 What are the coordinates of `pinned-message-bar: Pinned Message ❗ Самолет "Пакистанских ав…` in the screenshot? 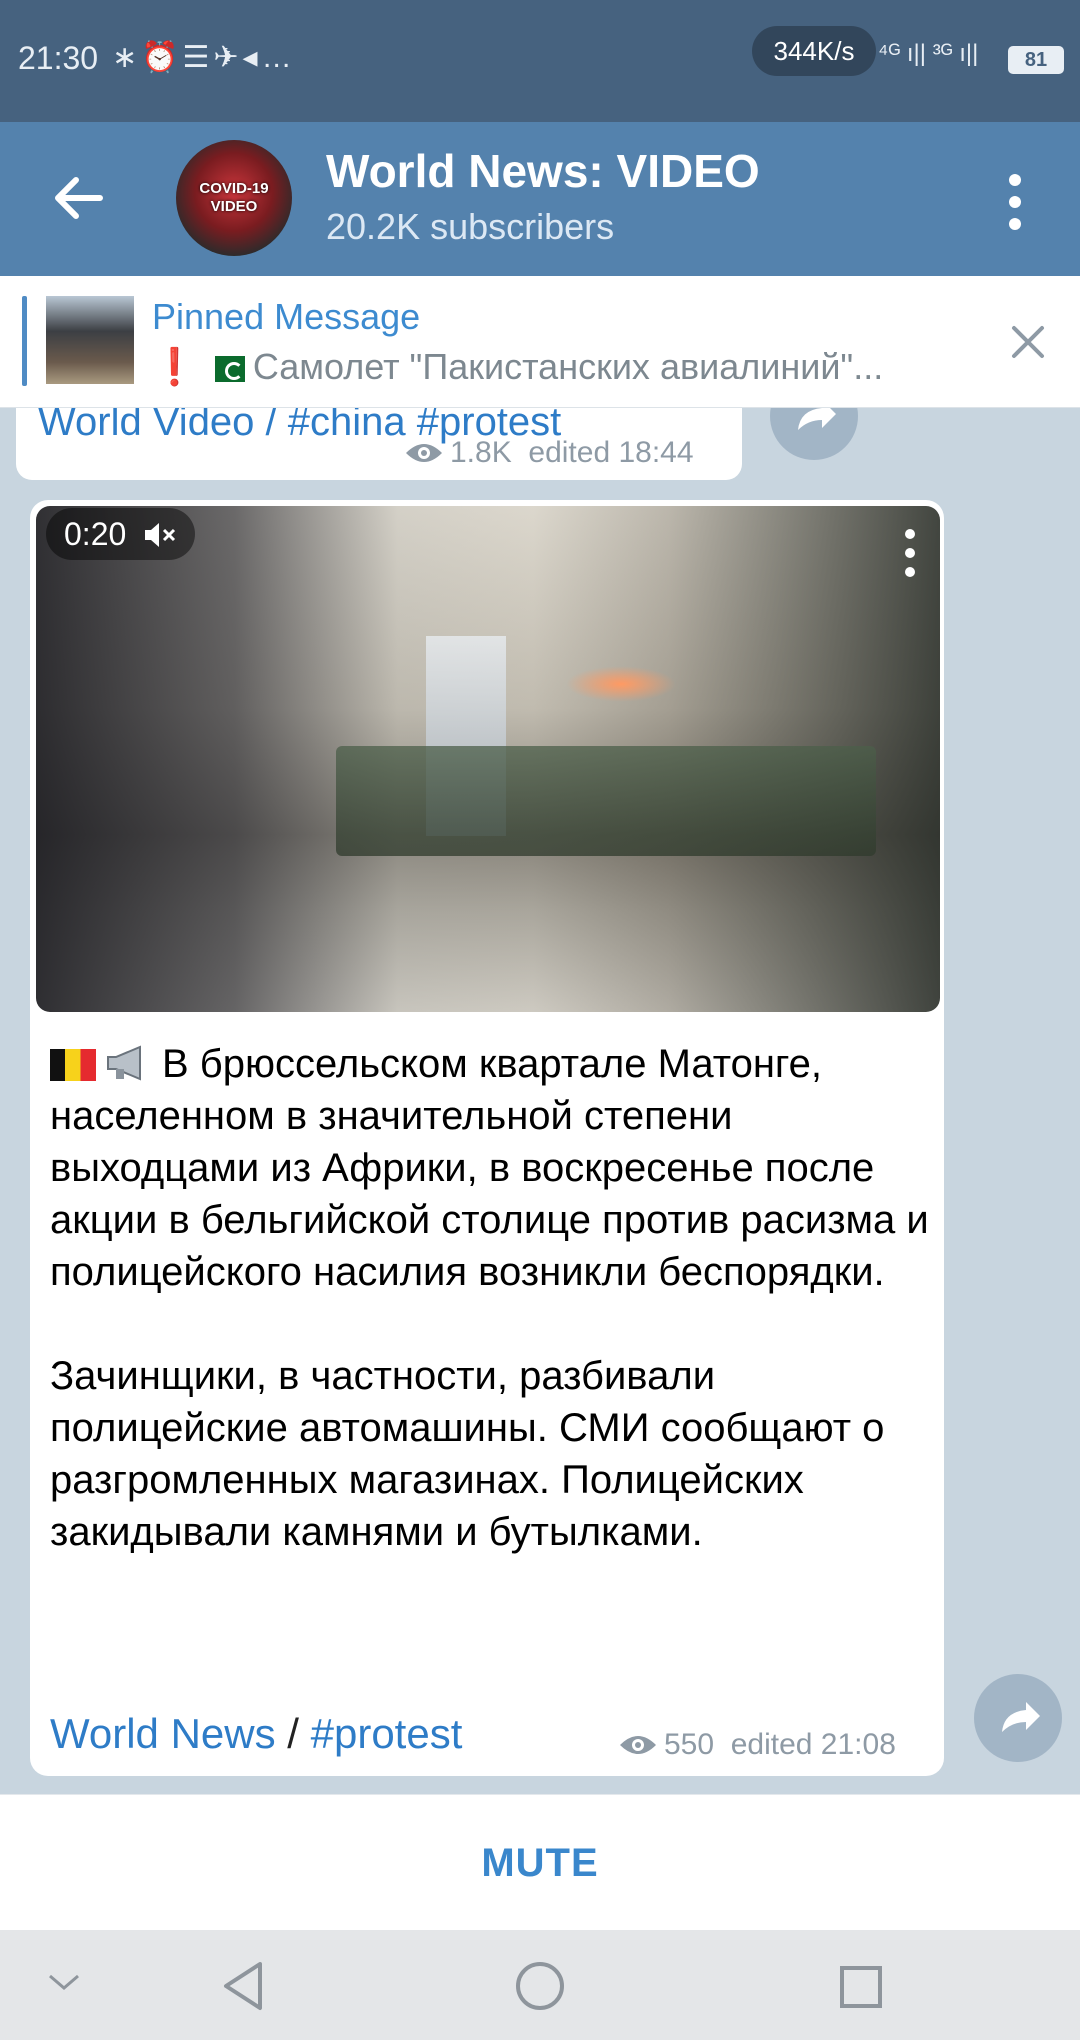 It's located at (540, 342).